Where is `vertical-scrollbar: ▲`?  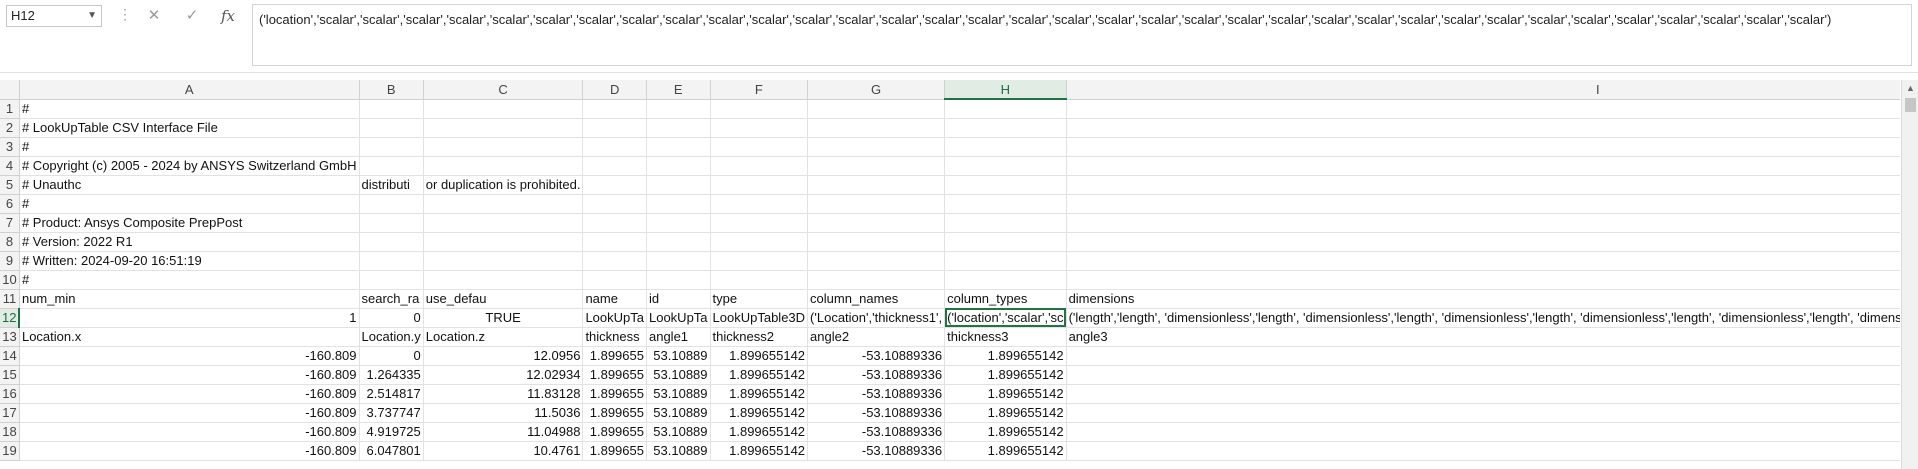 vertical-scrollbar: ▲ is located at coordinates (1909, 274).